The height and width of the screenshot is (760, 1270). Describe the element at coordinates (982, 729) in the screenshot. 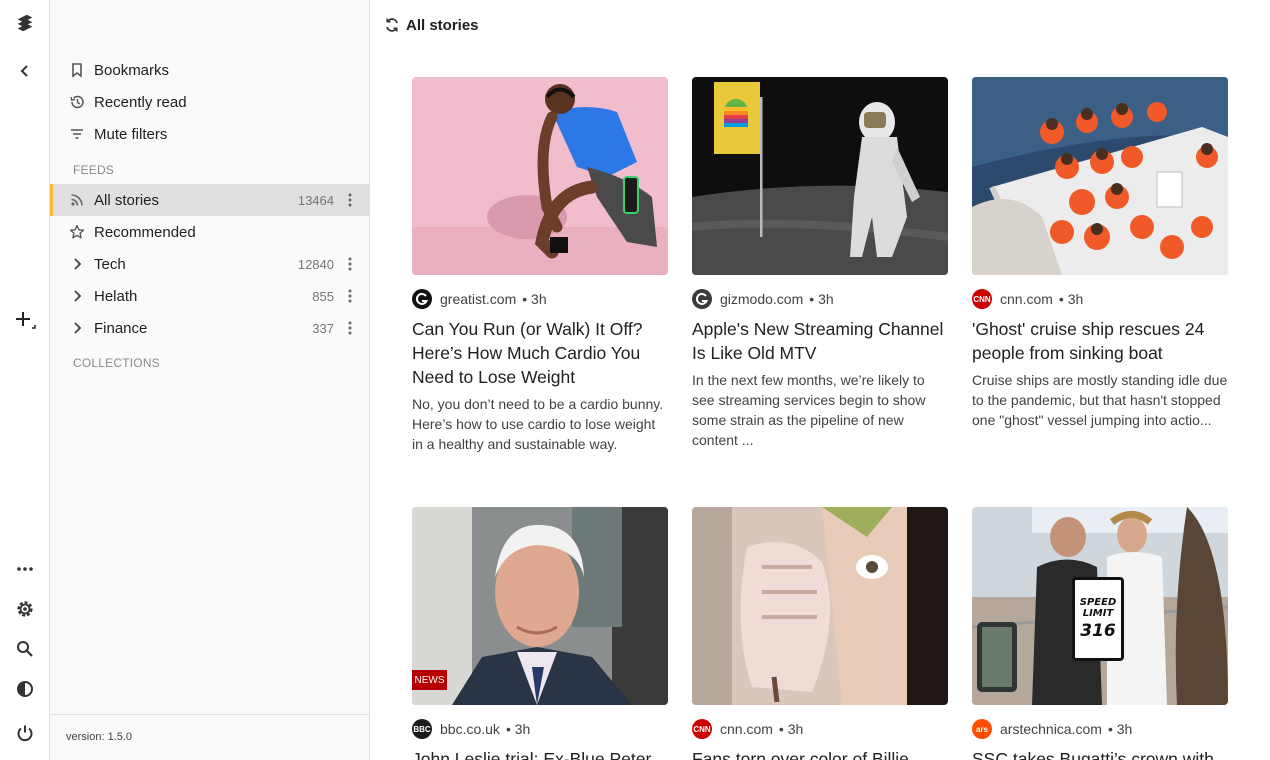

I see `source-favicon: ars` at that location.